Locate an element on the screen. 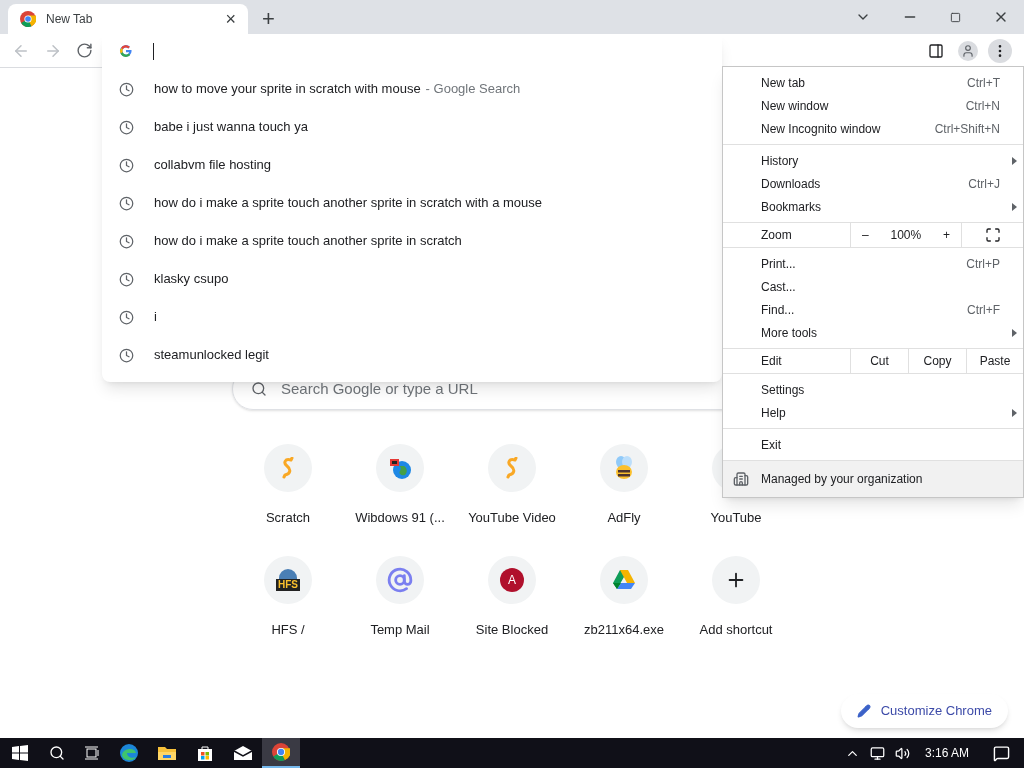 The image size is (1024, 768). shortcut-tile: YouTube Video is located at coordinates (512, 488).